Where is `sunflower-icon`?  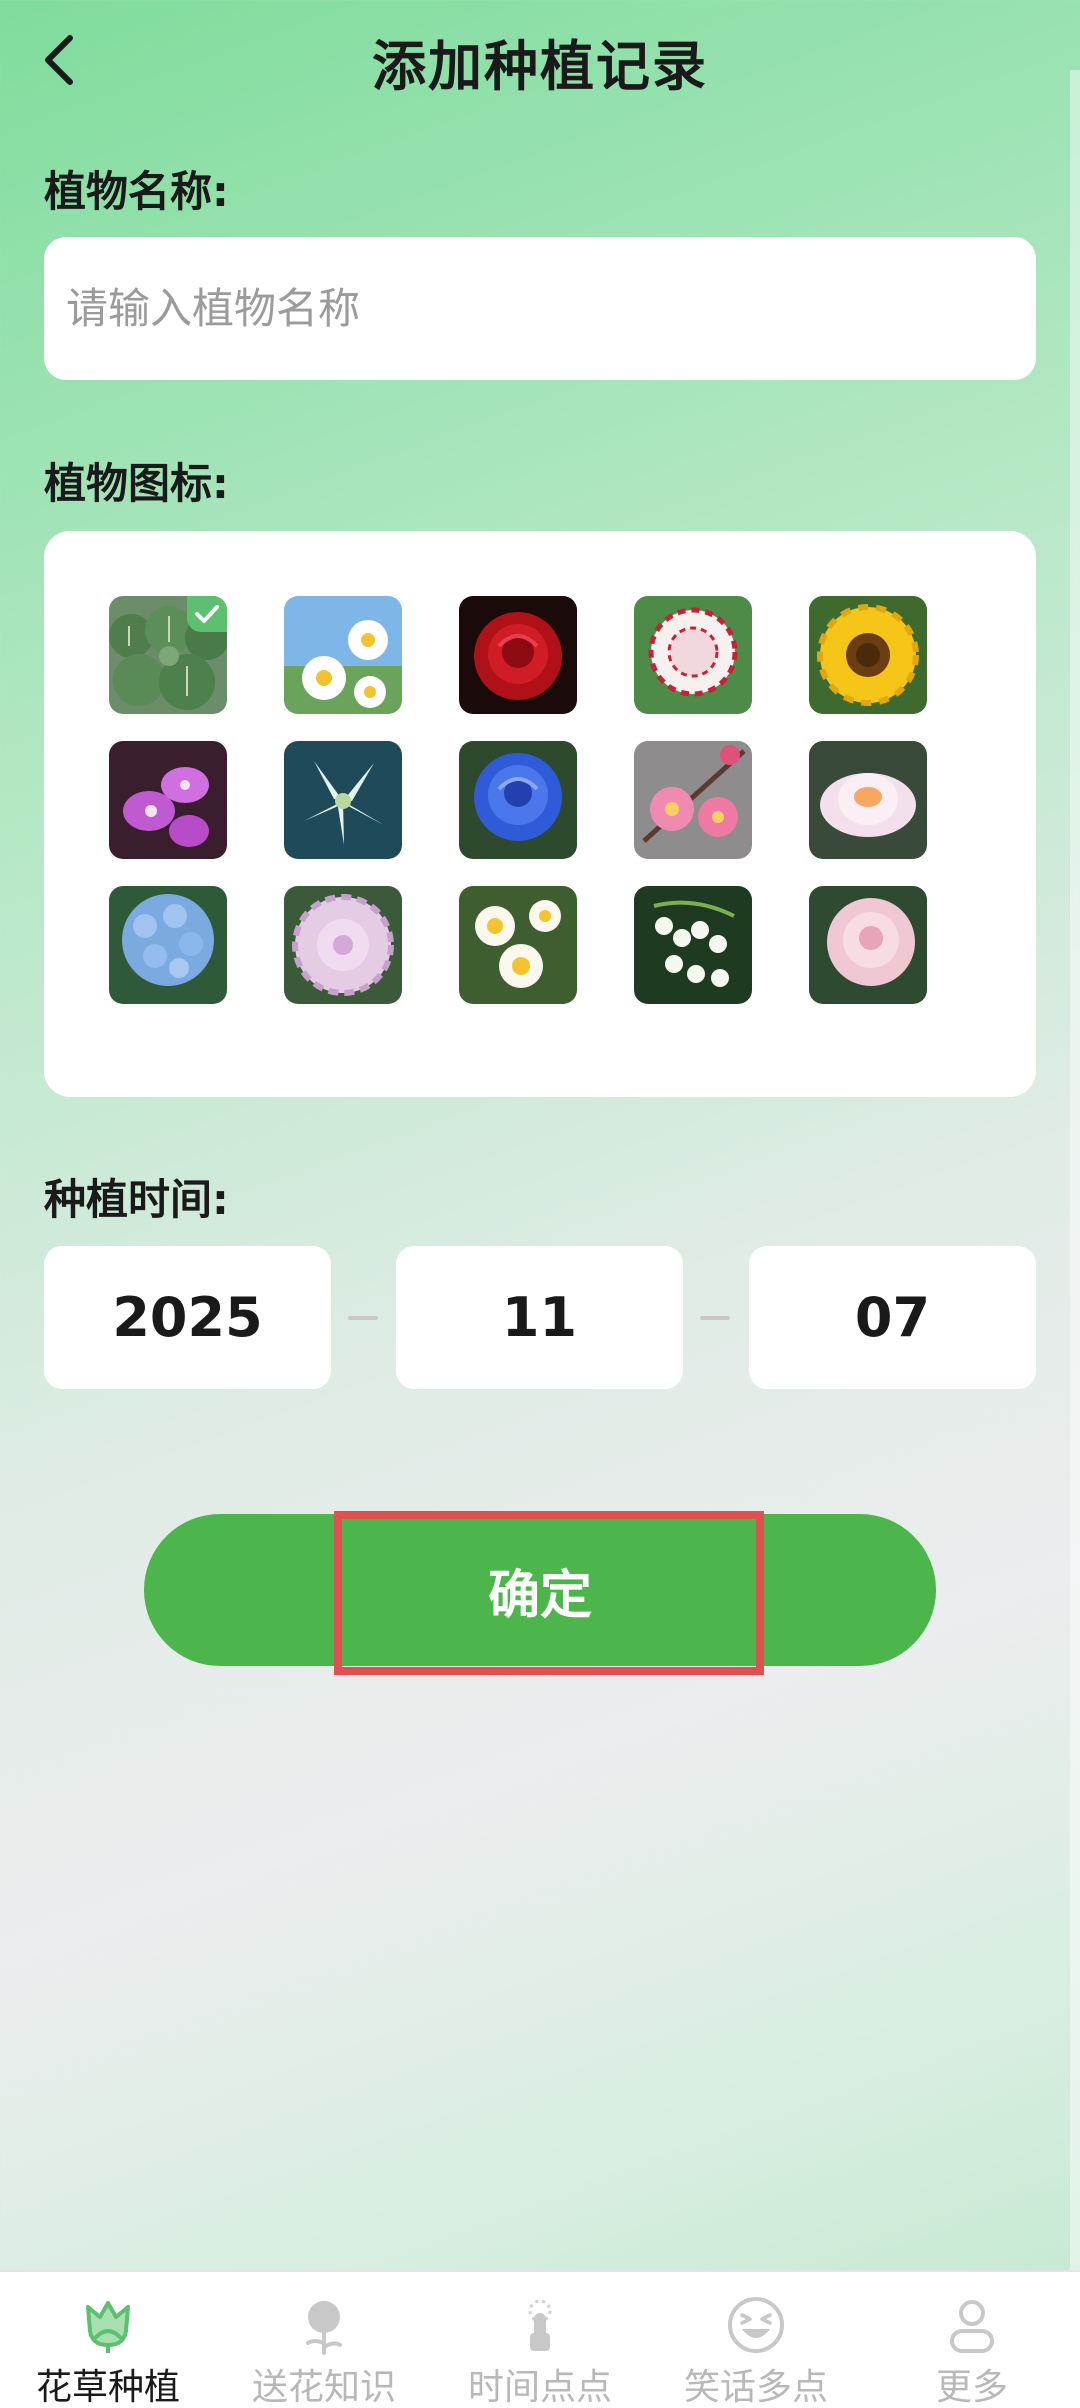
sunflower-icon is located at coordinates (868, 655).